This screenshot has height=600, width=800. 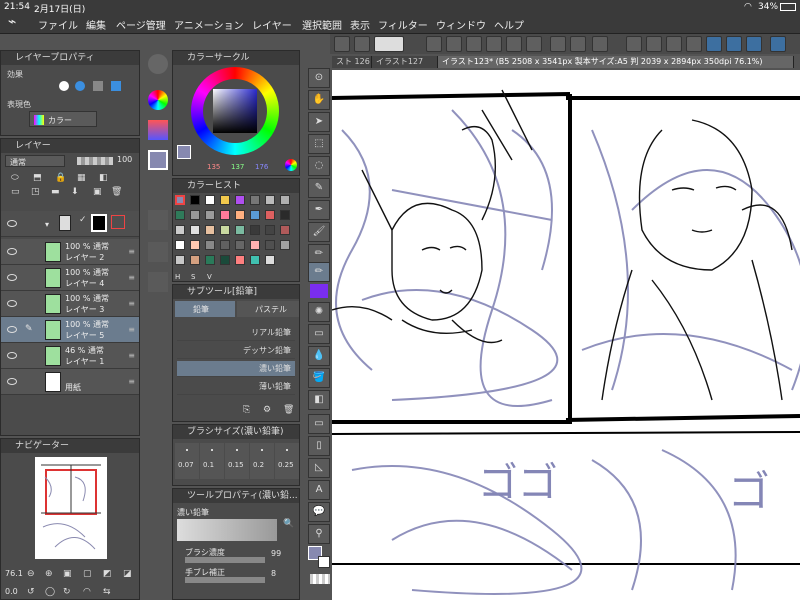 What do you see at coordinates (319, 122) in the screenshot?
I see `move-tool-icon: ➤` at bounding box center [319, 122].